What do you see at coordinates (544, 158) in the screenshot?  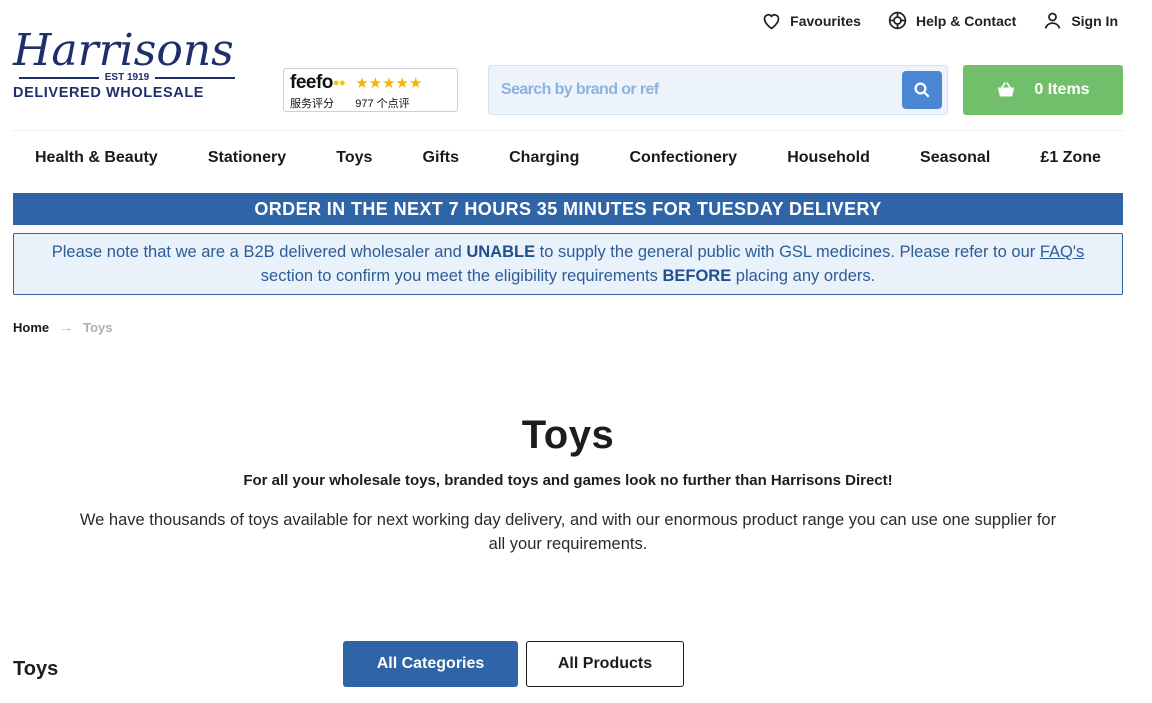 I see `nav-charging: Charging` at bounding box center [544, 158].